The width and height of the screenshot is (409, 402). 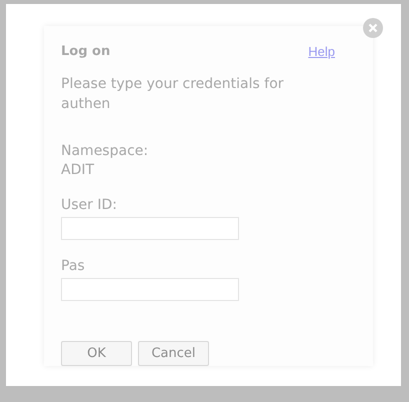 I want to click on cancel-button: Cancel, so click(x=173, y=353).